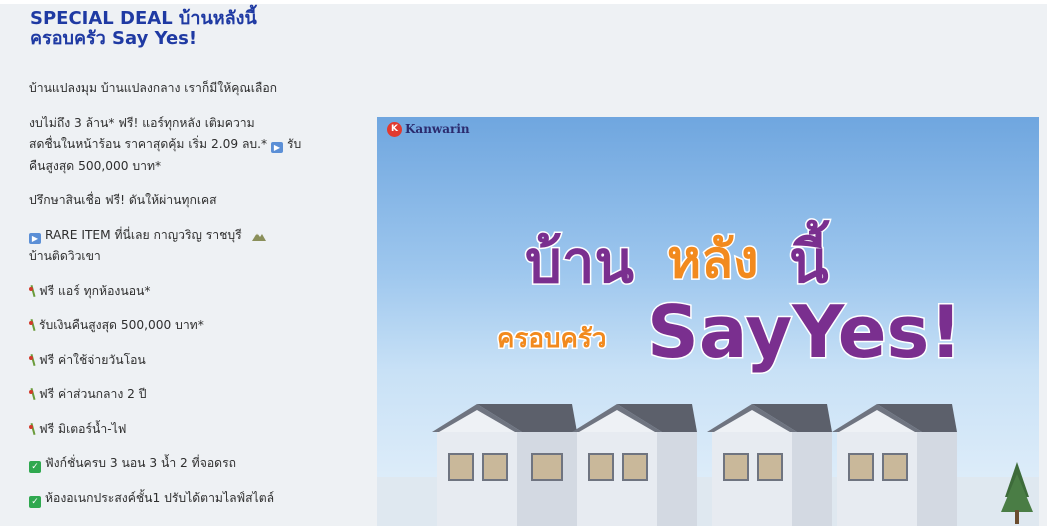  I want to click on houses-illustration, so click(708, 465).